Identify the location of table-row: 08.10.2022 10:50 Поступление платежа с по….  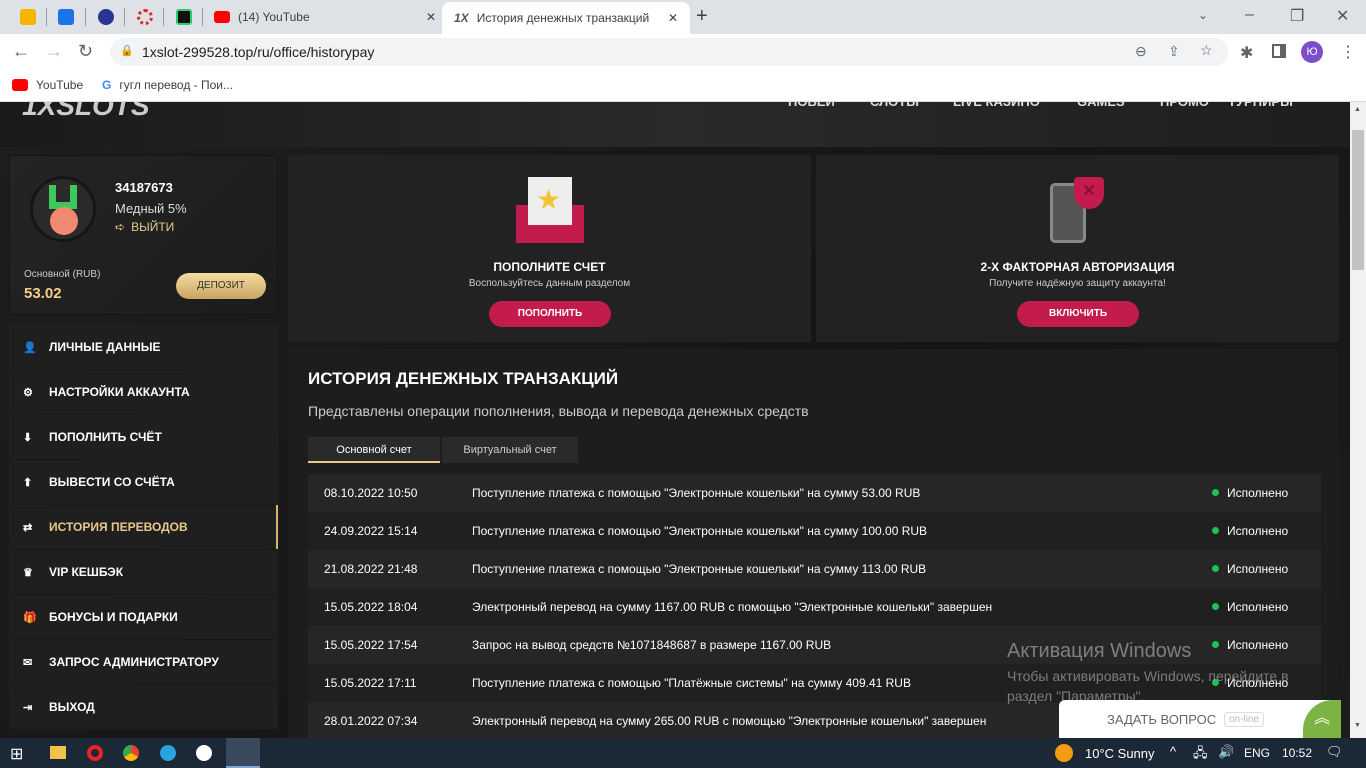
(814, 493).